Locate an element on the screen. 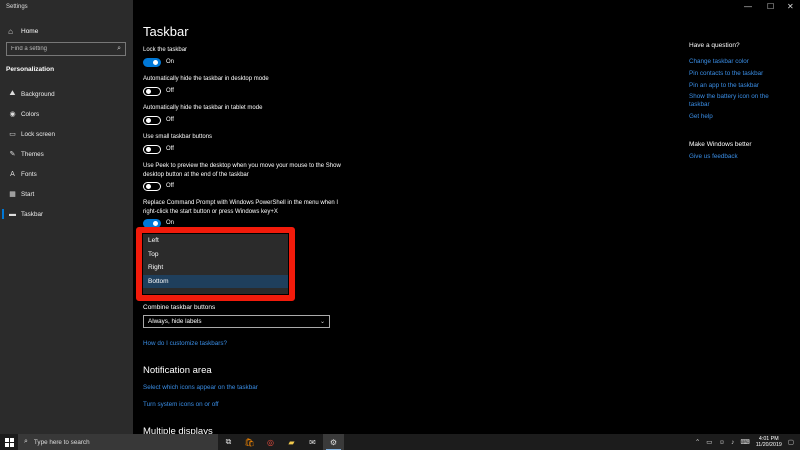  autohide-desktop-toggle-row: Off is located at coordinates (158, 91).